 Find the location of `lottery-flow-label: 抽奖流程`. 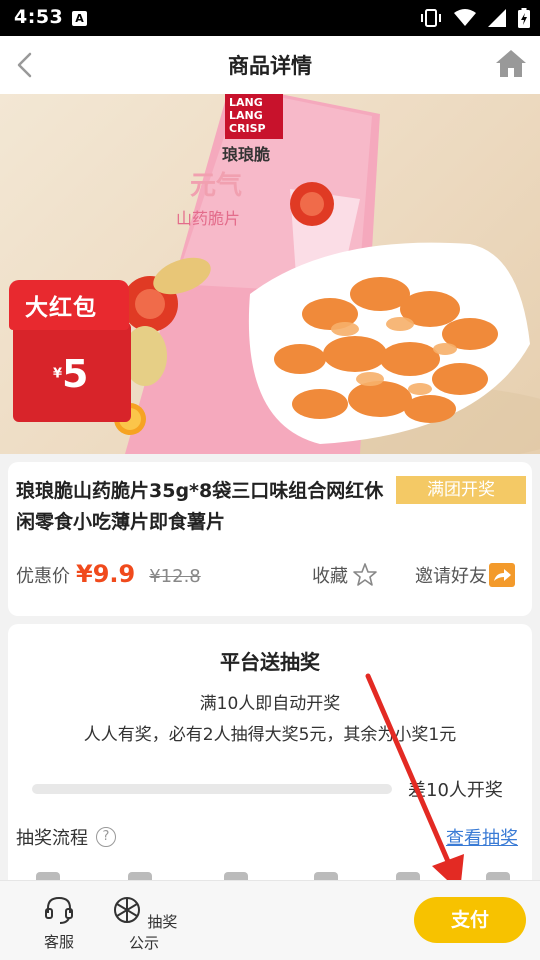

lottery-flow-label: 抽奖流程 is located at coordinates (52, 838).